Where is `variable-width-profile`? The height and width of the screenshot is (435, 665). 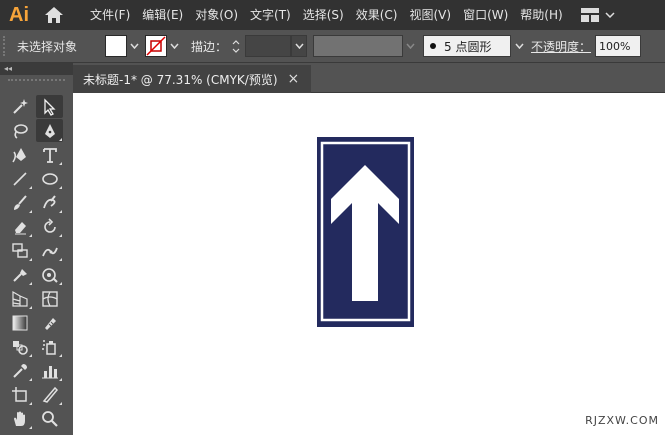
variable-width-profile is located at coordinates (358, 46).